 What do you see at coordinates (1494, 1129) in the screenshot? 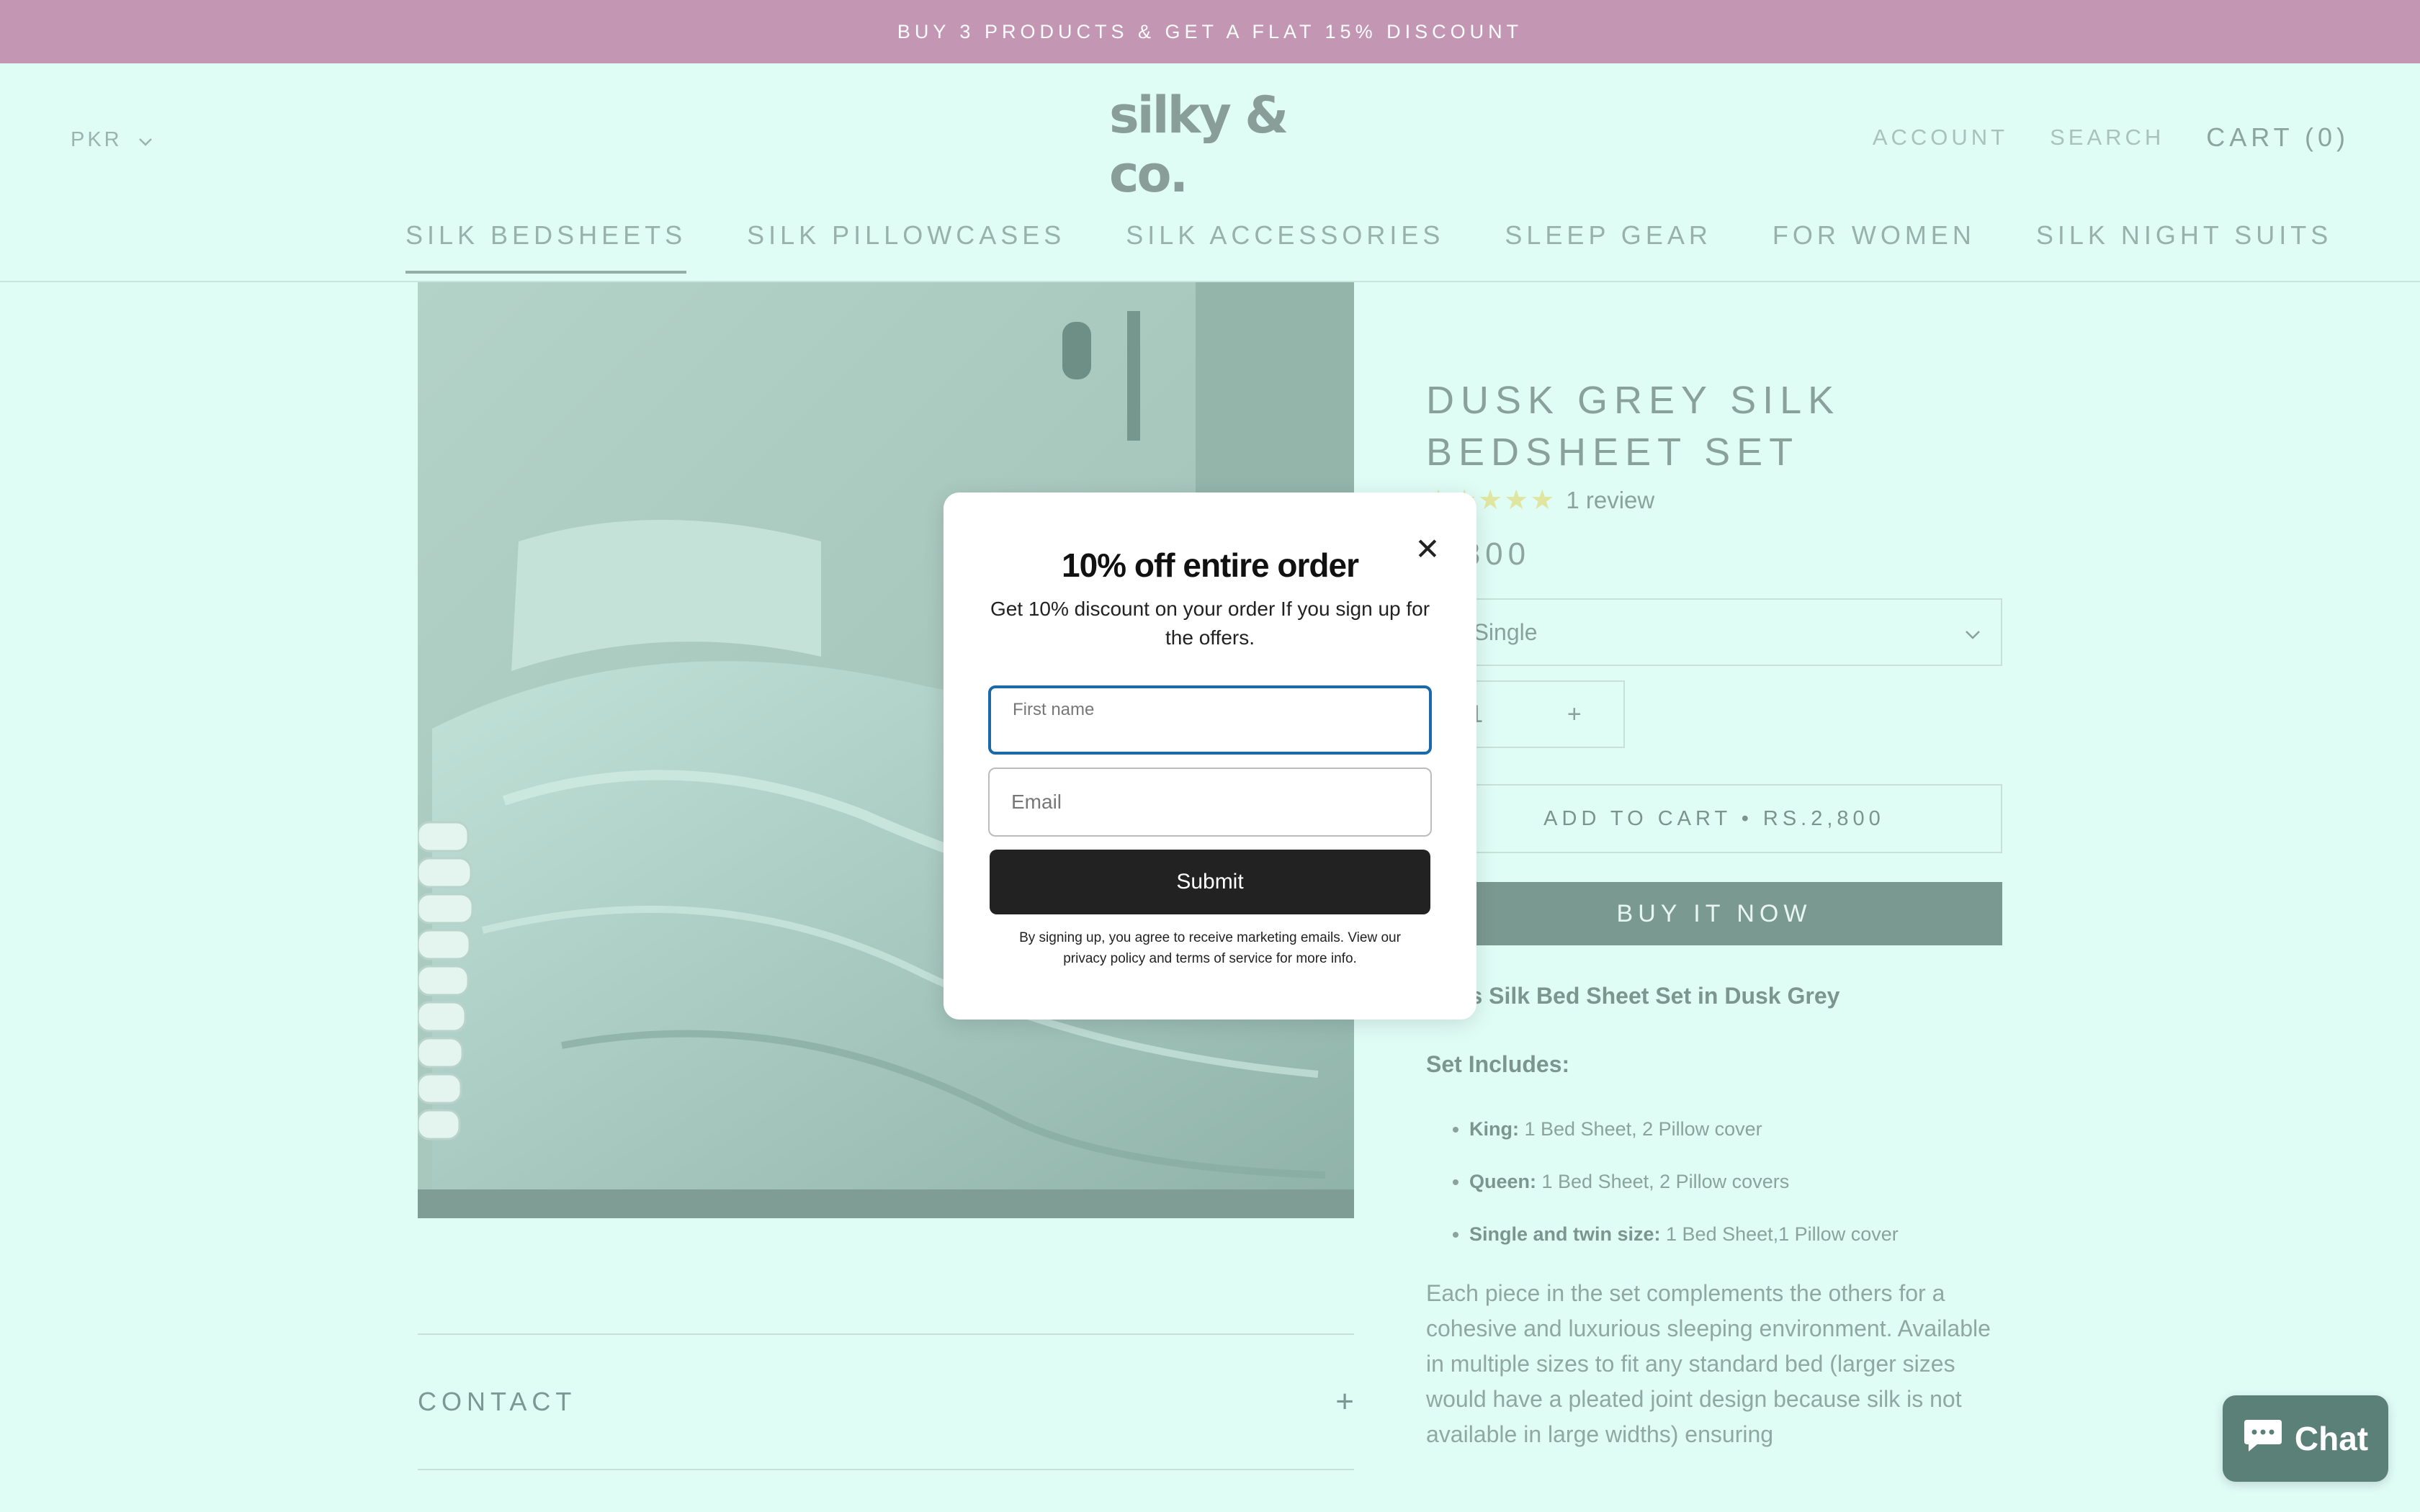
I see `list-item-key: King:` at bounding box center [1494, 1129].